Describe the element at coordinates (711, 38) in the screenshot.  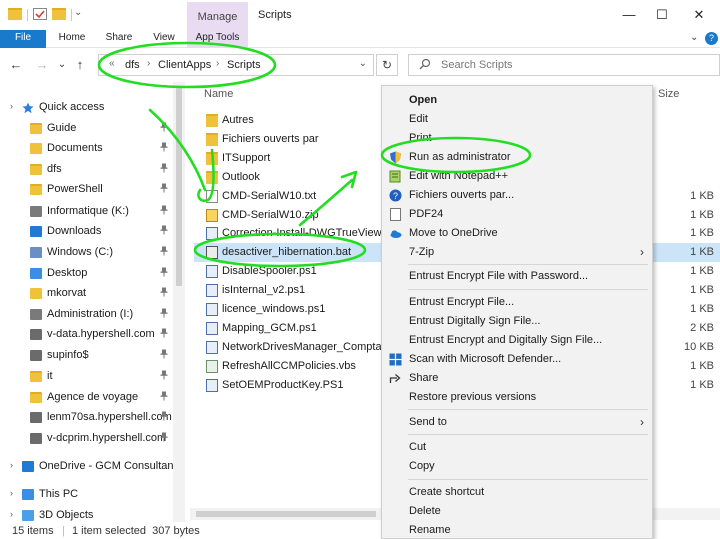
I see `help-icon: ?` at that location.